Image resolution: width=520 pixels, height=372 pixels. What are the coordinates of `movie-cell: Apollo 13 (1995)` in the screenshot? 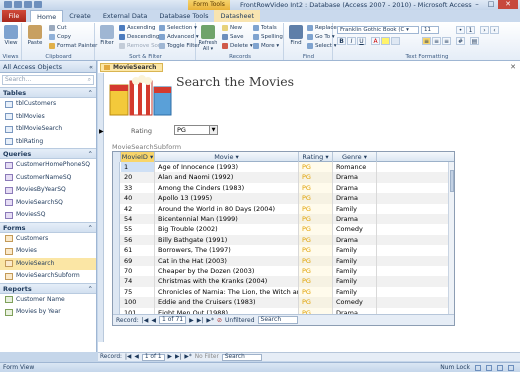 It's located at (227, 198).